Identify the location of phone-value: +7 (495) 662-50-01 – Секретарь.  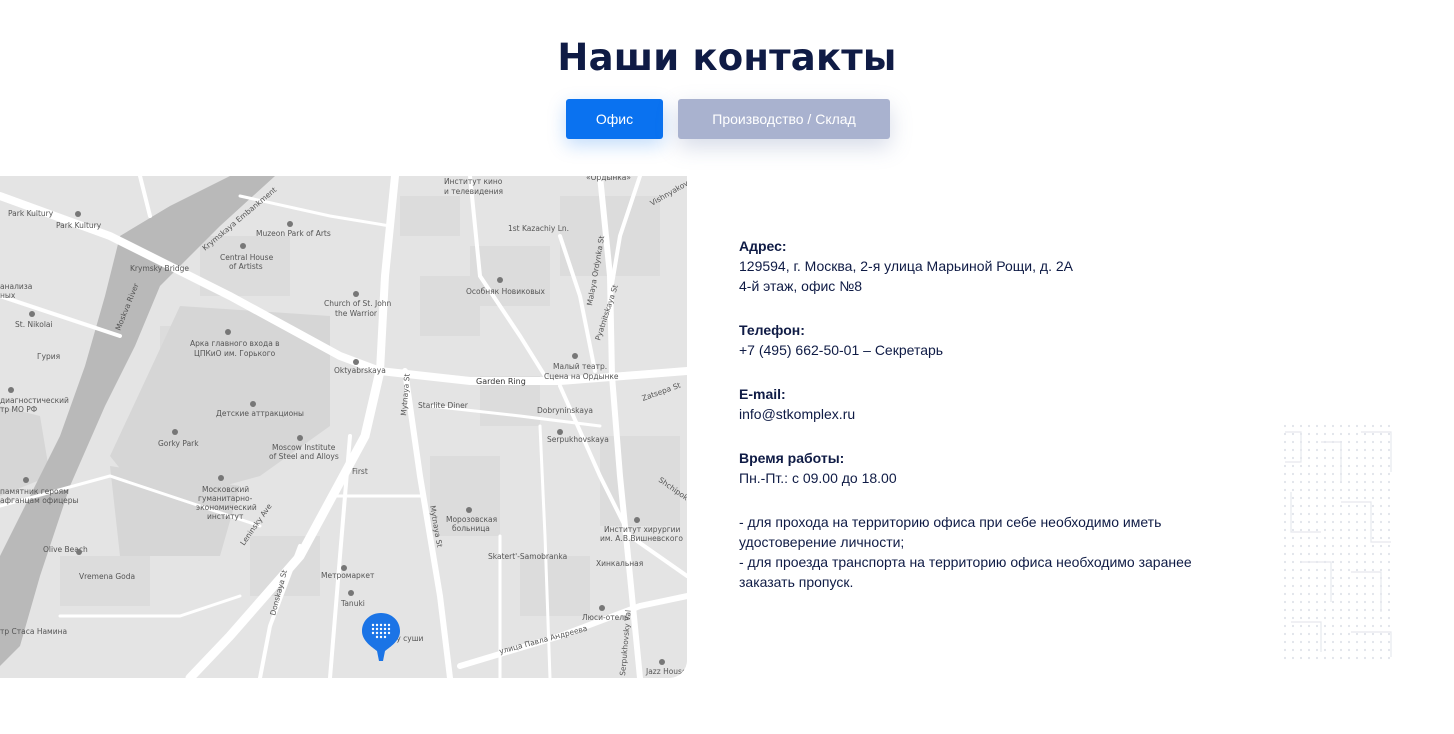
(984, 350).